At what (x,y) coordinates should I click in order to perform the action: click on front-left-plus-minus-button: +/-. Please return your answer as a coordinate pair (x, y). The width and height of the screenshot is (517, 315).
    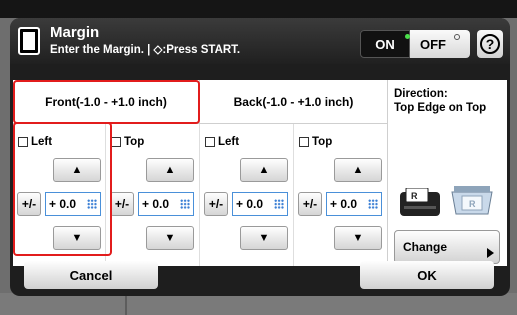
    Looking at the image, I should click on (29, 204).